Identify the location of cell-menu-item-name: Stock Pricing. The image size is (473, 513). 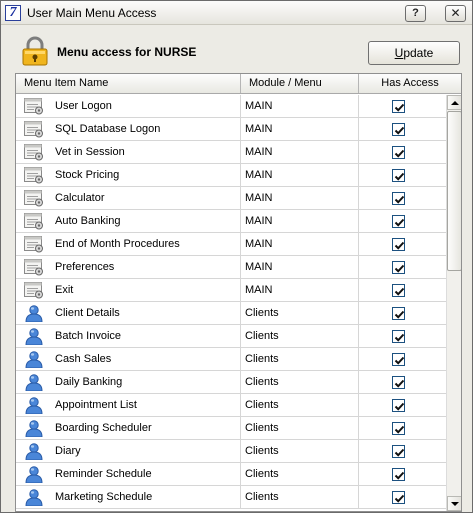
(128, 175).